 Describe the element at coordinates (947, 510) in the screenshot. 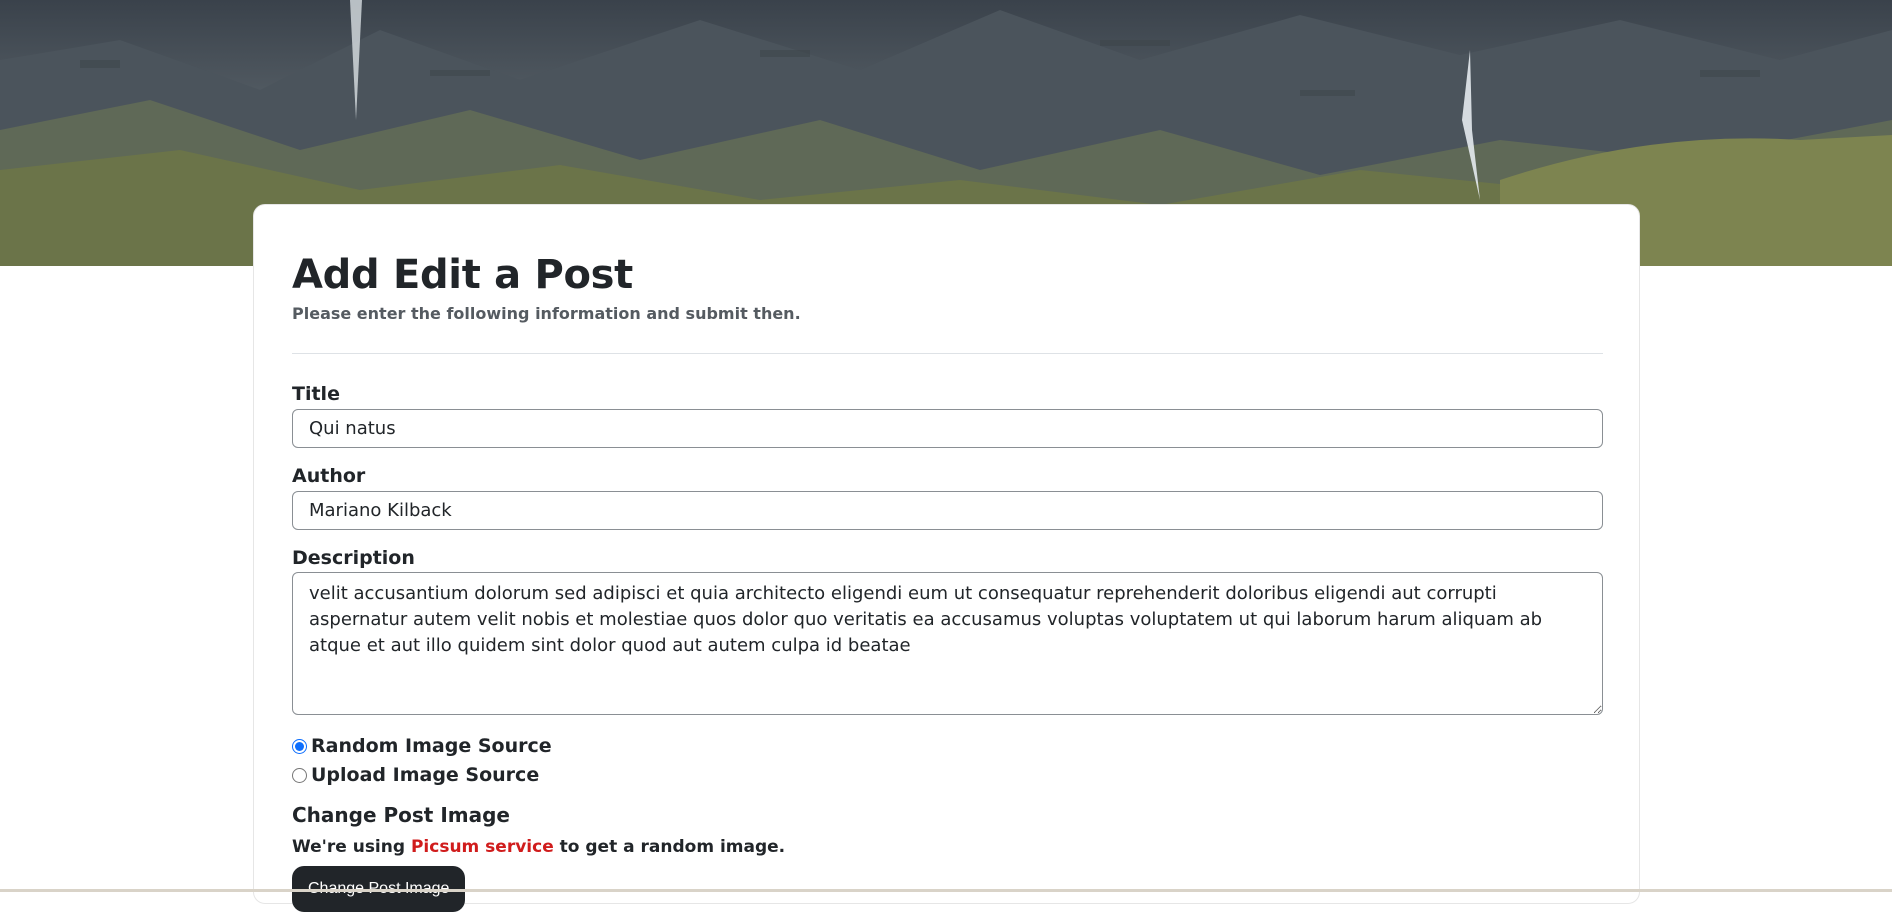

I see `author-input` at that location.